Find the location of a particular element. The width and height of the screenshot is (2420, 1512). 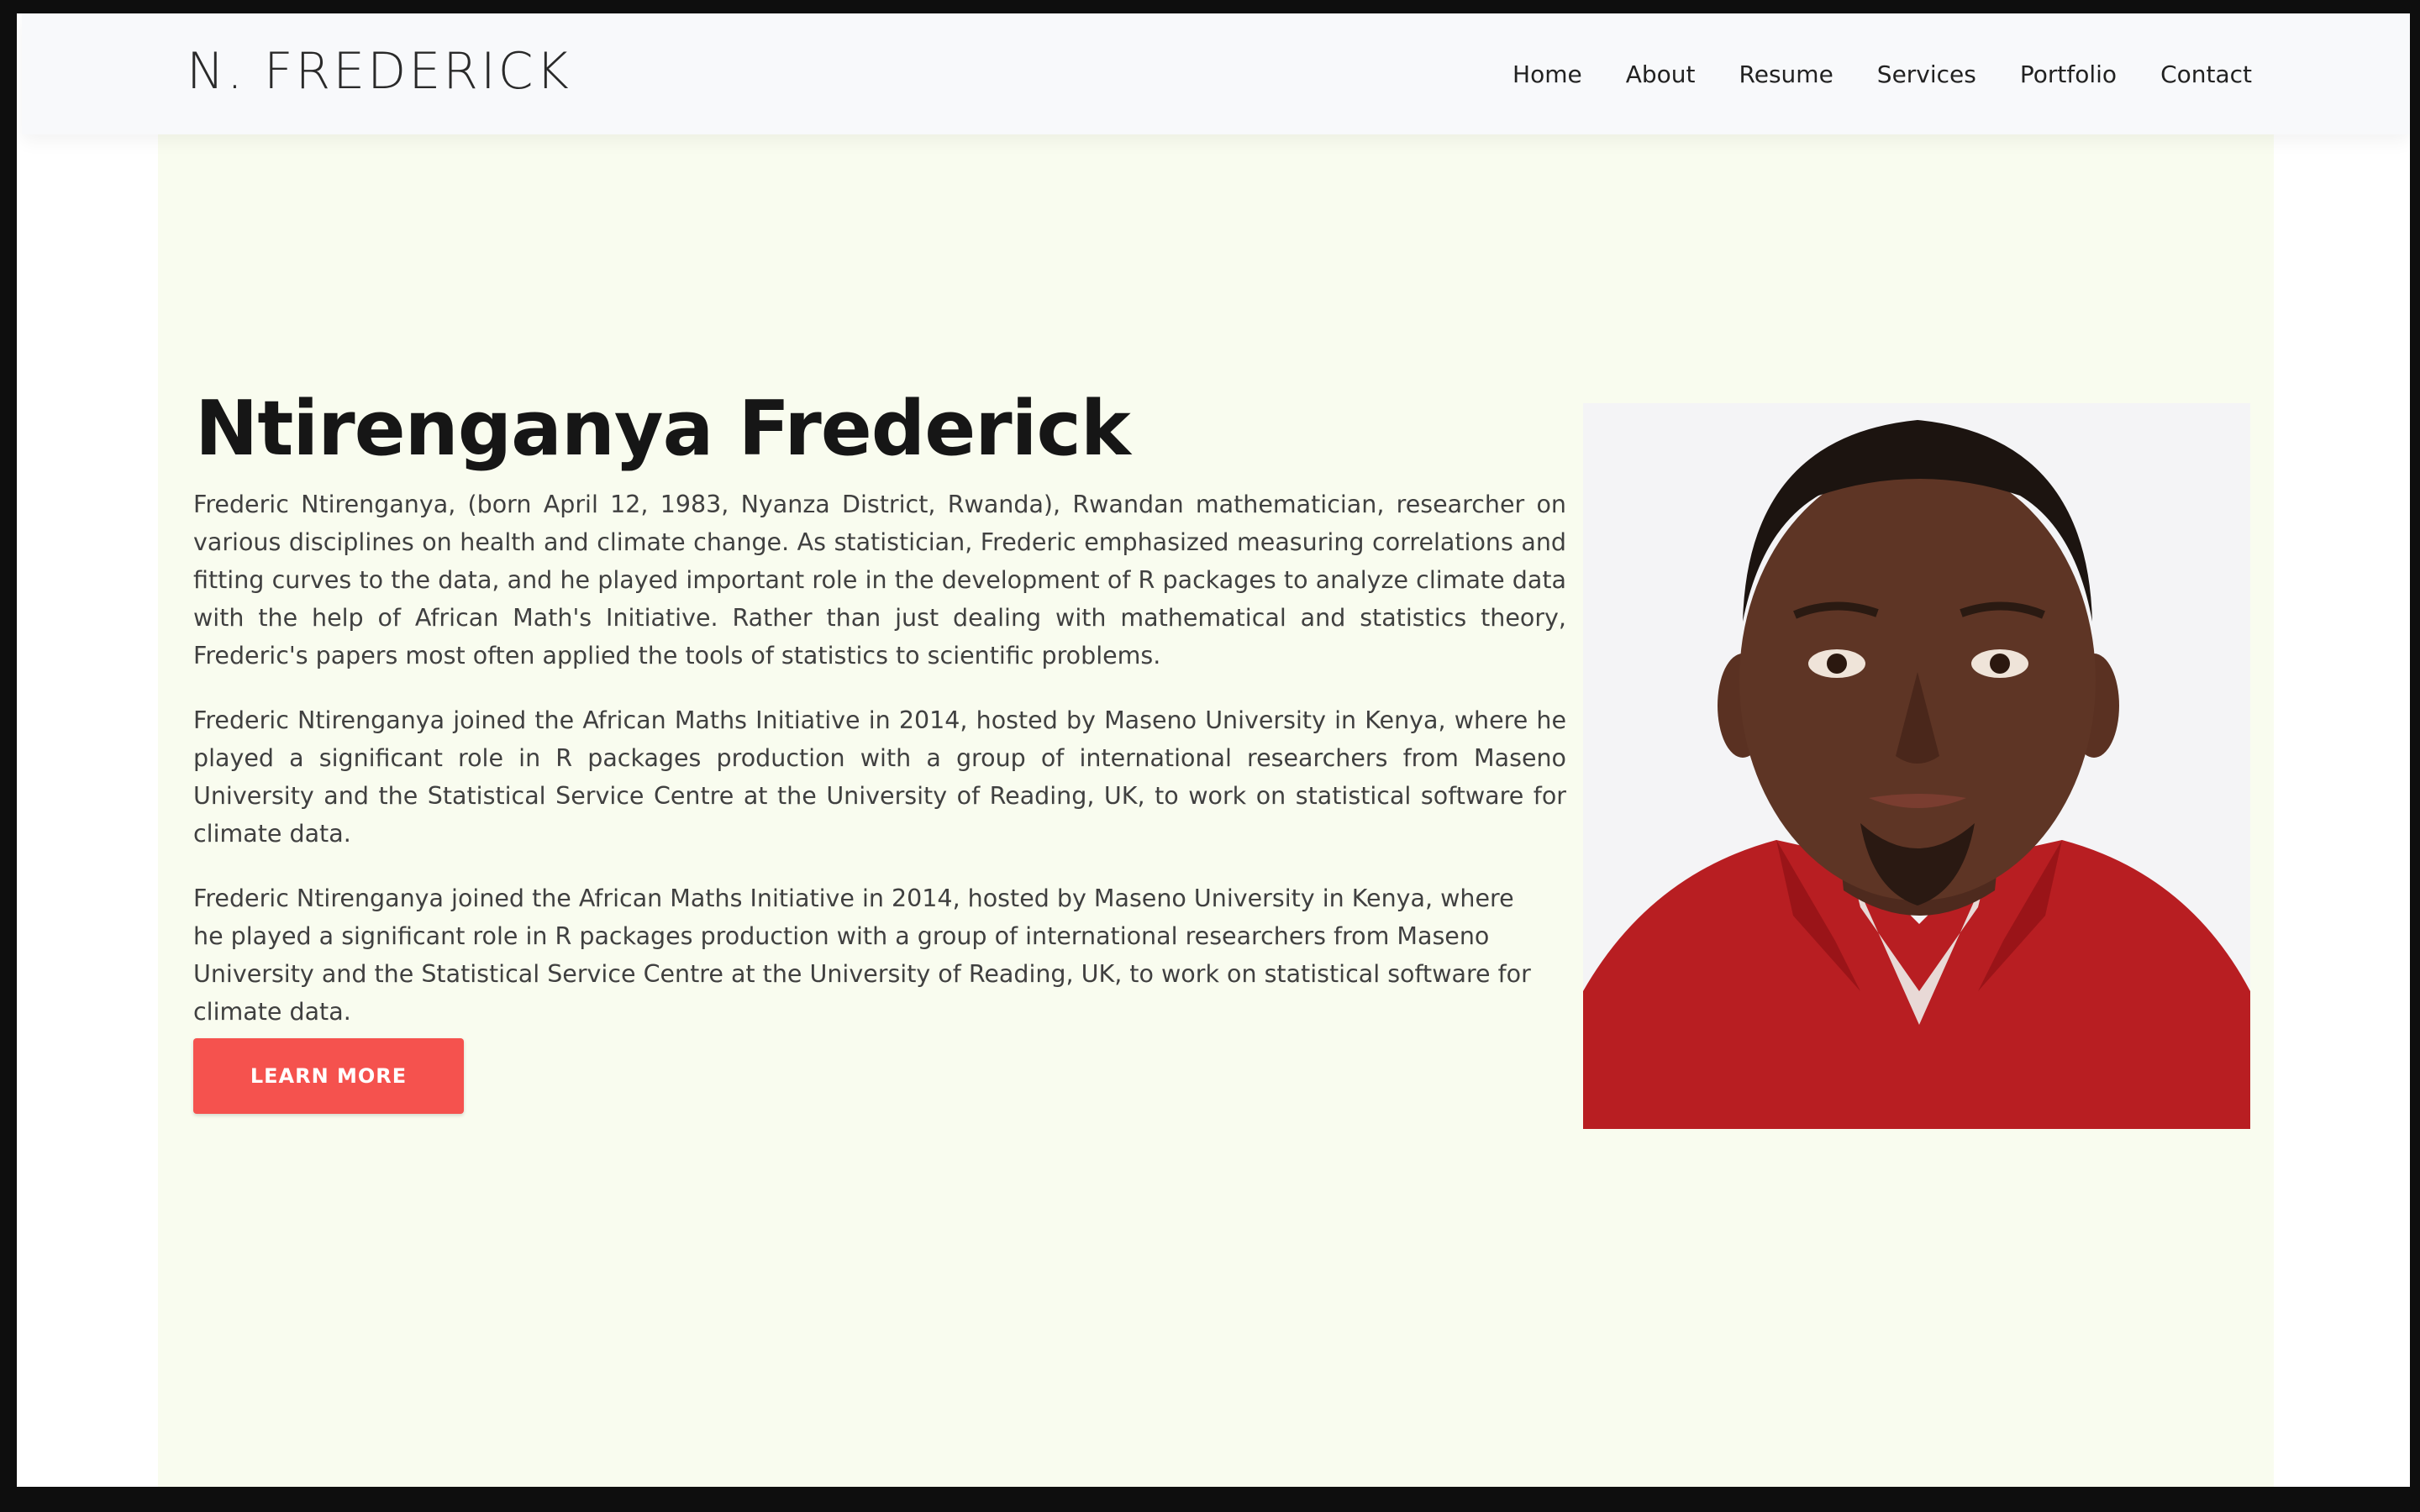

nav-link-services: Services is located at coordinates (1926, 74).